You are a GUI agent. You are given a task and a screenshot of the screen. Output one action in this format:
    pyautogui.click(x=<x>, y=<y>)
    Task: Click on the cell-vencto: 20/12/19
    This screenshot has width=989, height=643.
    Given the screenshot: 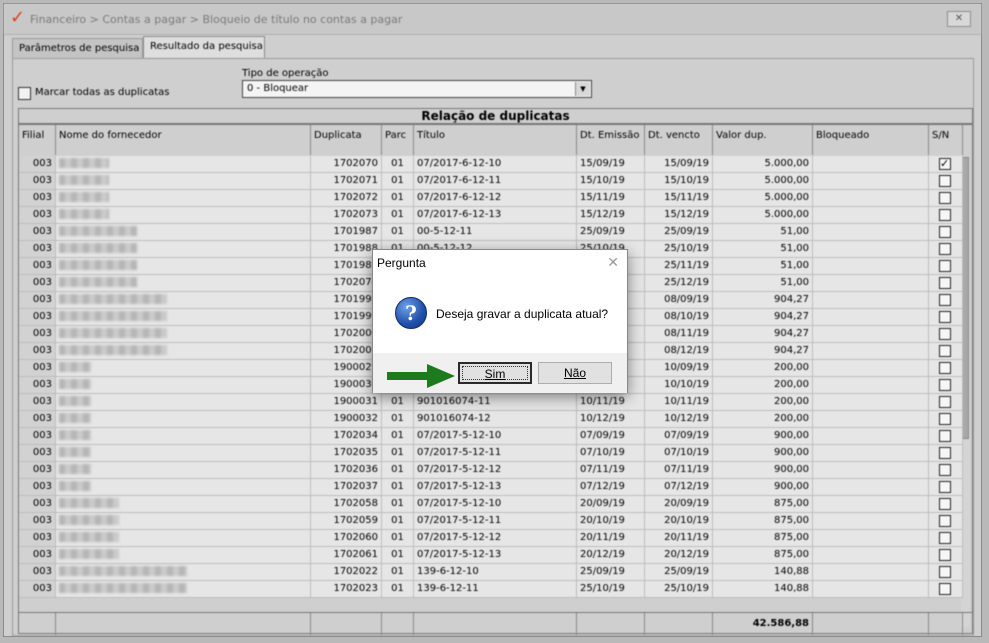 What is the action you would take?
    pyautogui.click(x=679, y=555)
    